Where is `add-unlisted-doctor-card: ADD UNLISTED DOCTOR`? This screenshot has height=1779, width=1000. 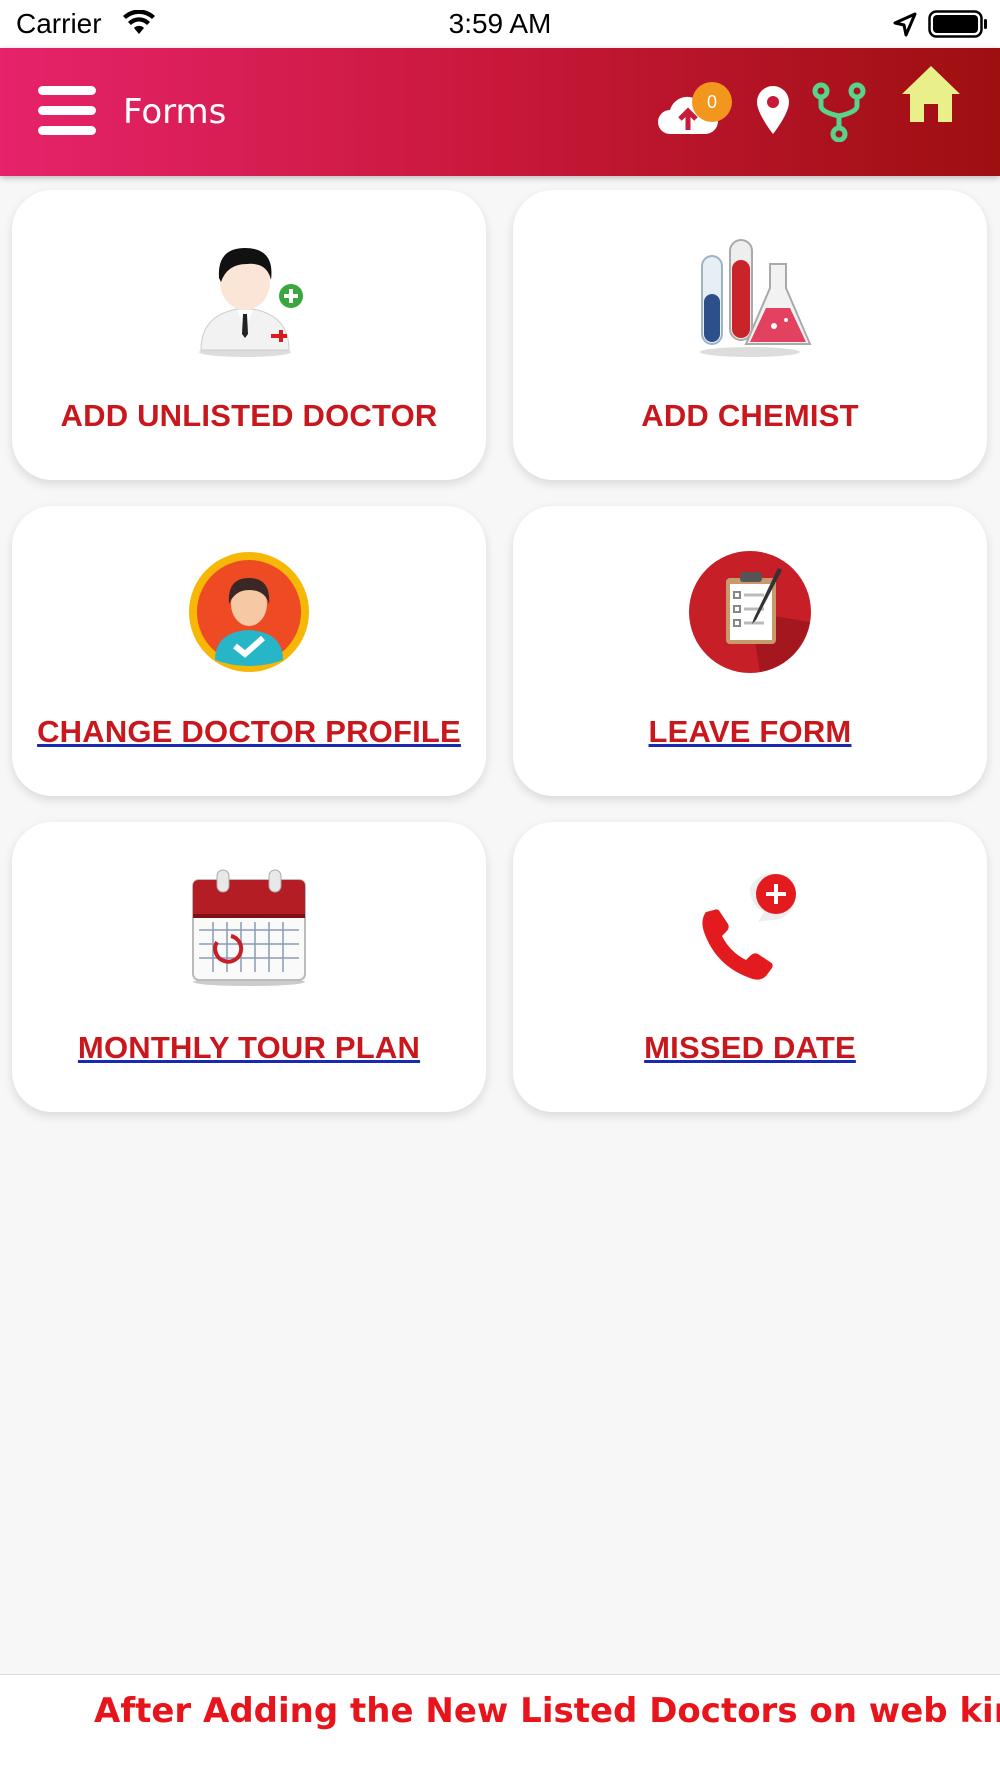
add-unlisted-doctor-card: ADD UNLISTED DOCTOR is located at coordinates (249, 335).